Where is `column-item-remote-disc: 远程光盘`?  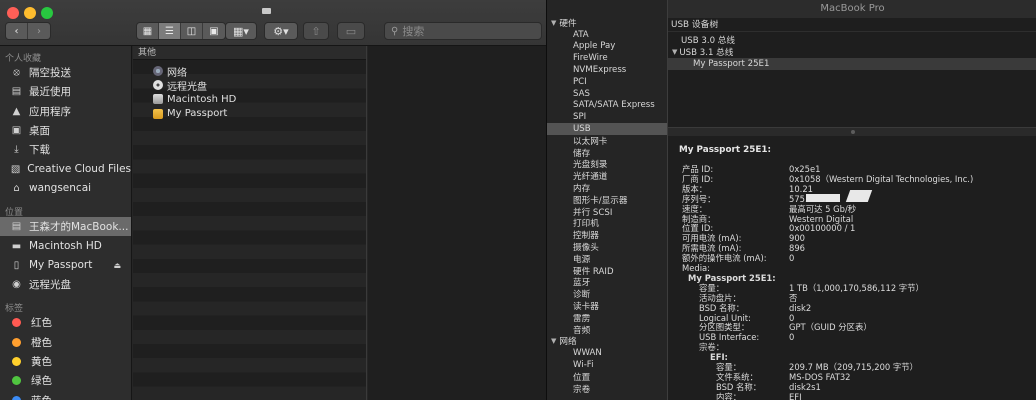
column-item-remote-disc: 远程光盘 is located at coordinates (249, 85).